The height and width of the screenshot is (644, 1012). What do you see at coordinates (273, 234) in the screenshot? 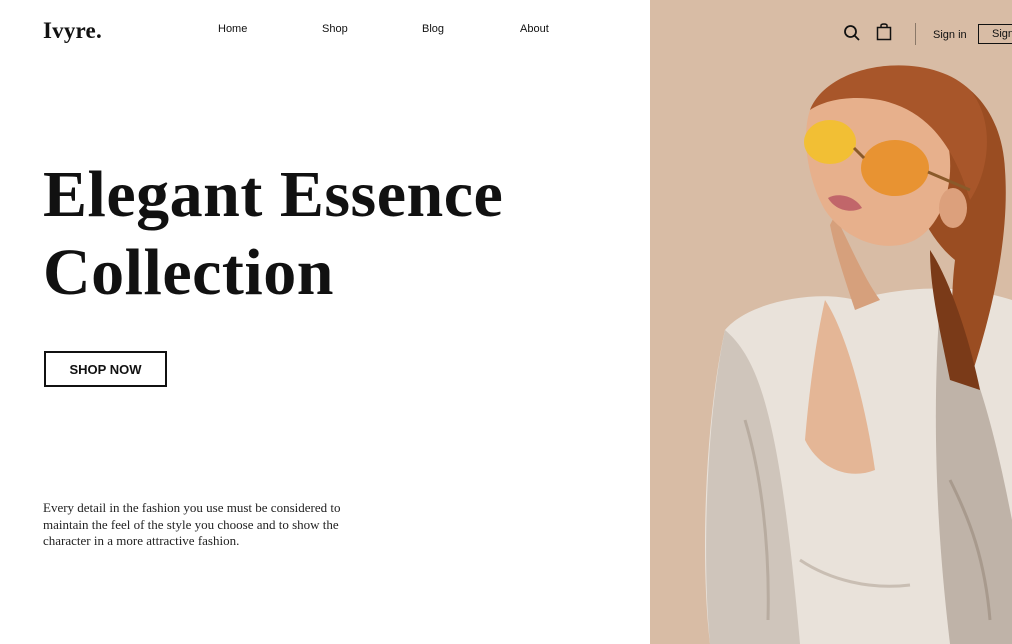
I see `hero-title: Elegant Essence Collection` at bounding box center [273, 234].